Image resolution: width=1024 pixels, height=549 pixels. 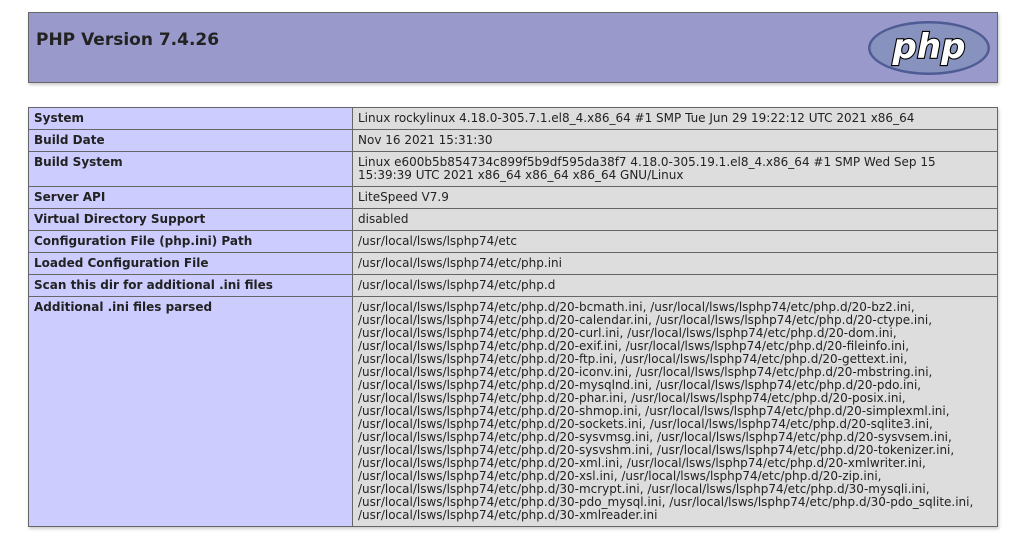 I want to click on table-row: Build Date Nov 16 2021 15:31:30, so click(x=513, y=140).